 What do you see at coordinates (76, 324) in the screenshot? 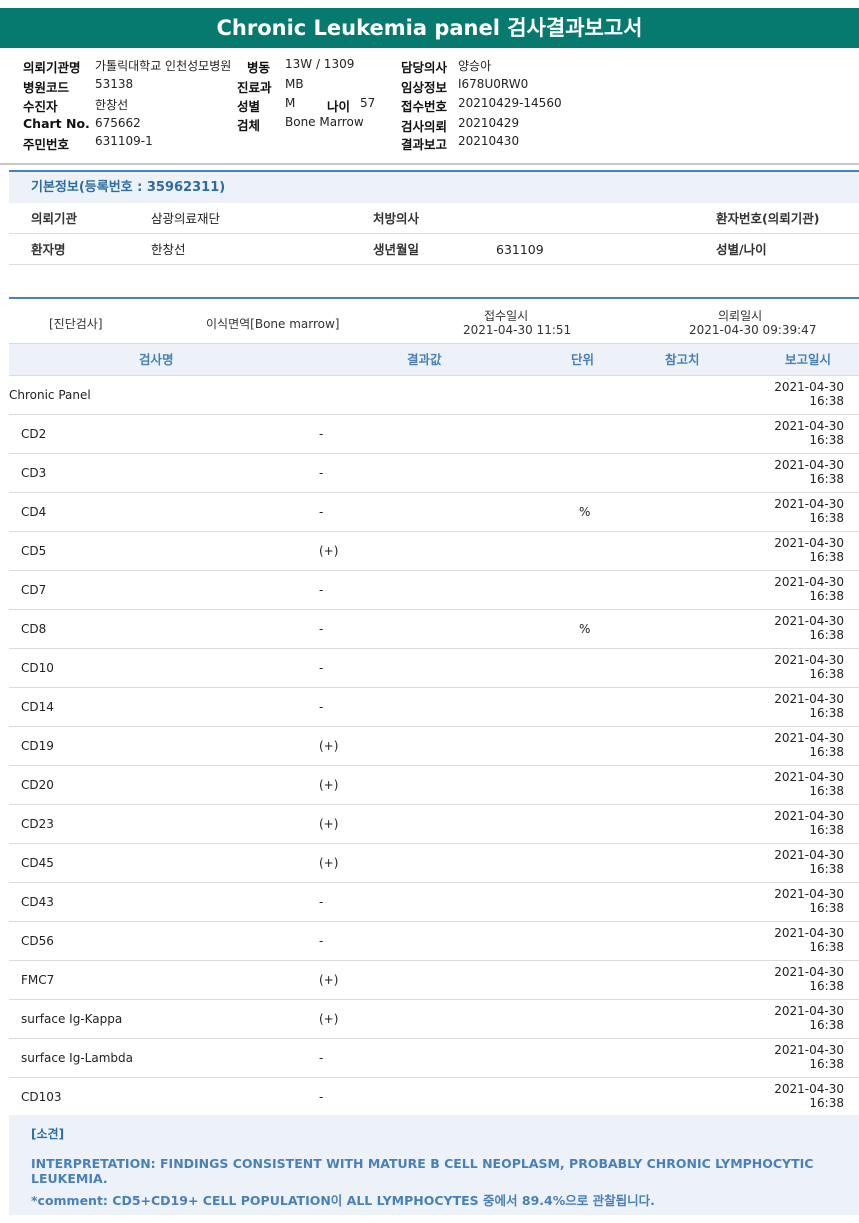
I see `exam-type: [진단검사]` at bounding box center [76, 324].